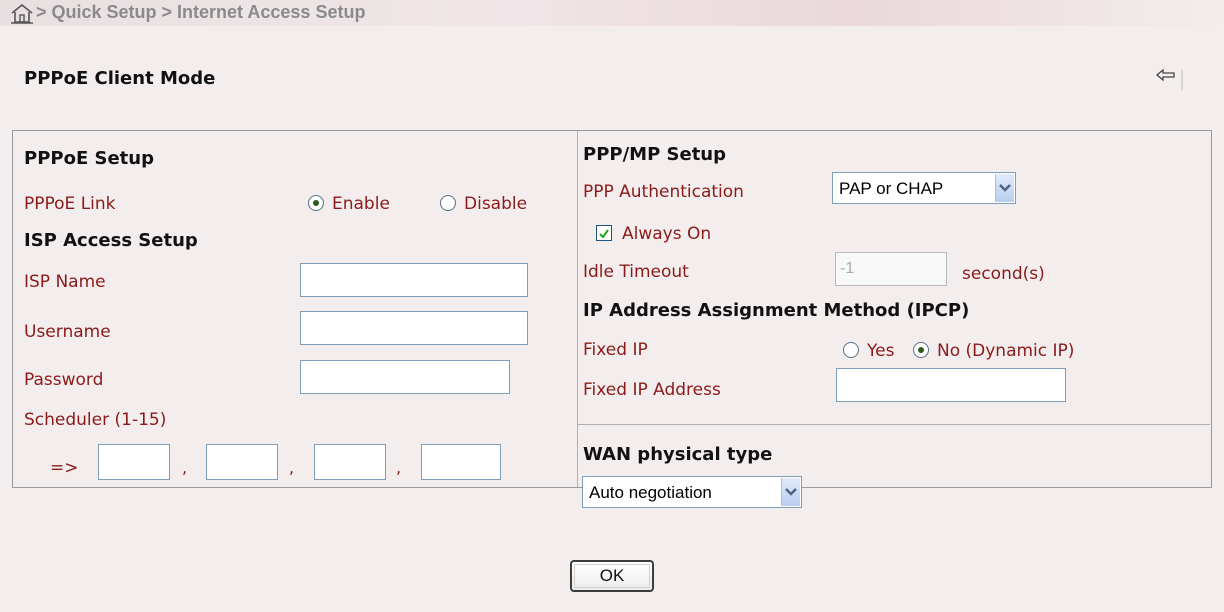 Image resolution: width=1224 pixels, height=612 pixels. What do you see at coordinates (448, 203) in the screenshot?
I see `pppoe-link-disable-radio` at bounding box center [448, 203].